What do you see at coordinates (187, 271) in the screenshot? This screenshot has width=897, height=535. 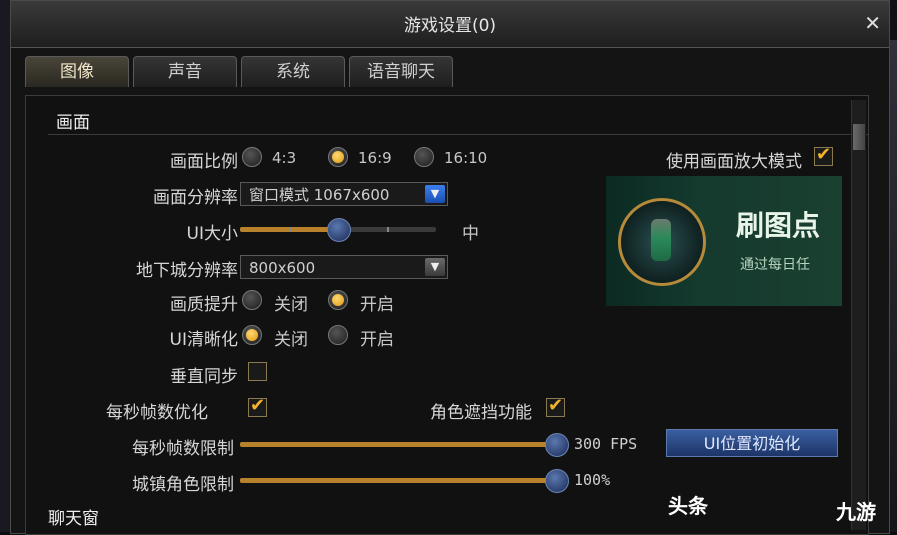 I see `dungeon-resolution-label: 地下城分辨率` at bounding box center [187, 271].